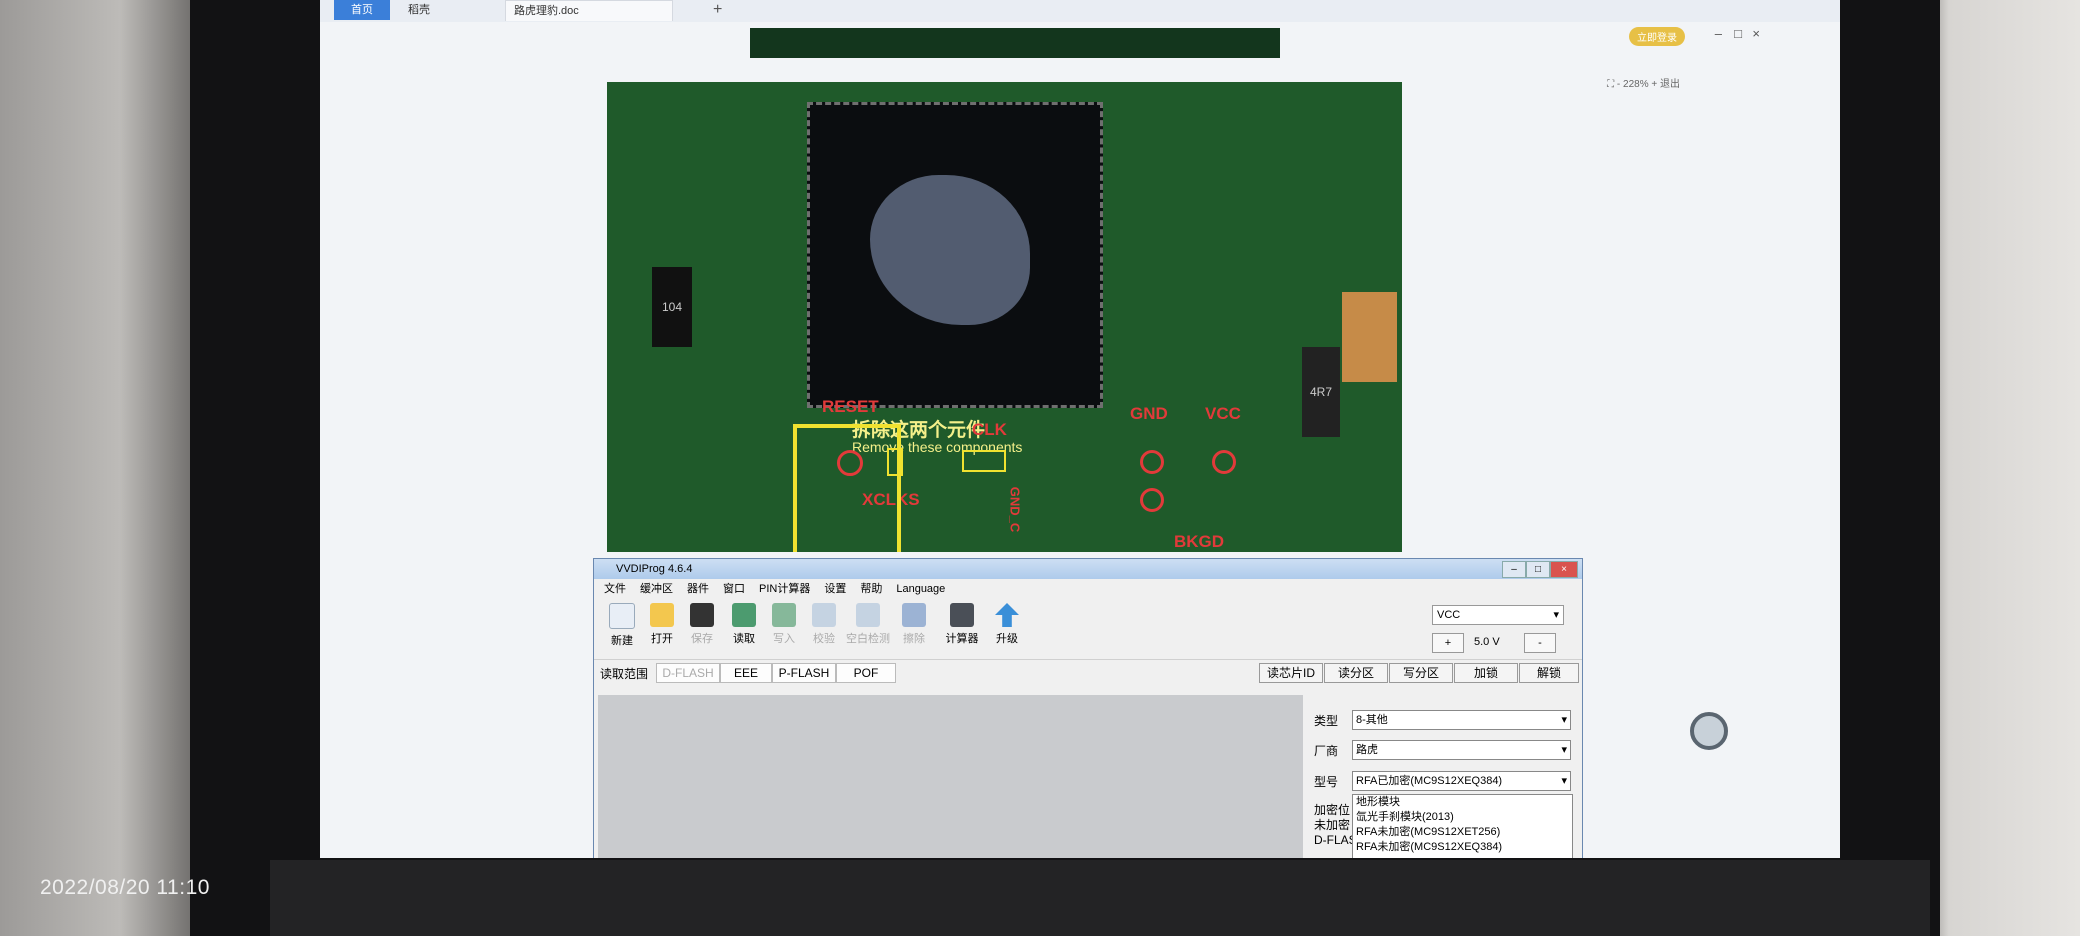 The height and width of the screenshot is (936, 2080). What do you see at coordinates (1540, 643) in the screenshot?
I see `voltage-minus-button: -` at bounding box center [1540, 643].